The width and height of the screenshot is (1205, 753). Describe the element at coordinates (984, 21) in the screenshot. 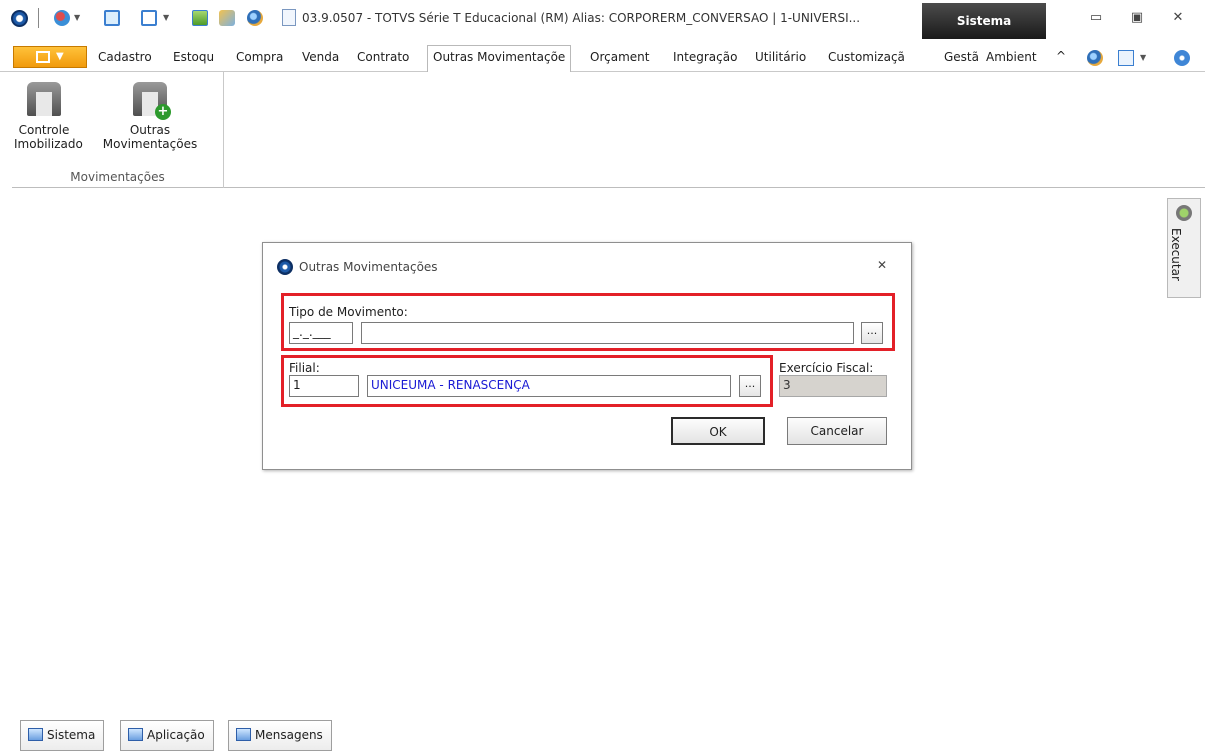

I see `sistema-context-tab: Sistema` at that location.